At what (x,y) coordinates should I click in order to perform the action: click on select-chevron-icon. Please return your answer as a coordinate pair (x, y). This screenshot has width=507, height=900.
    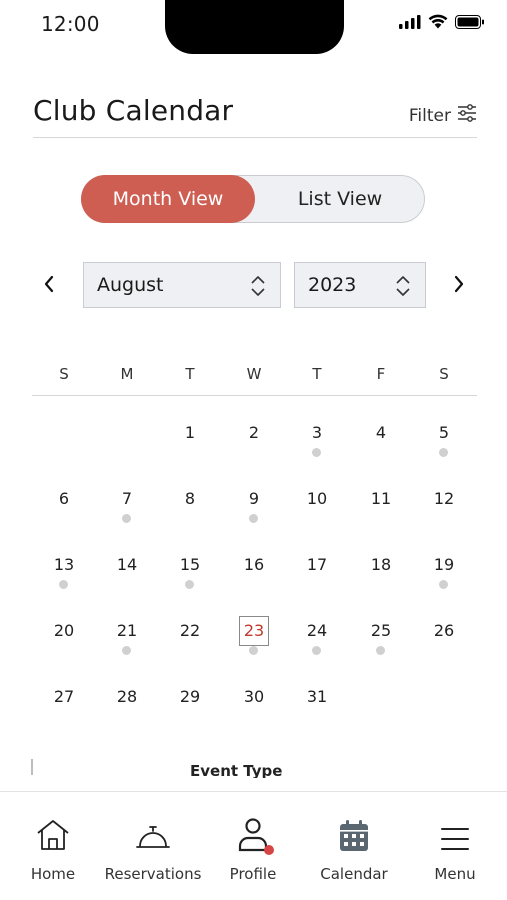
    Looking at the image, I should click on (403, 288).